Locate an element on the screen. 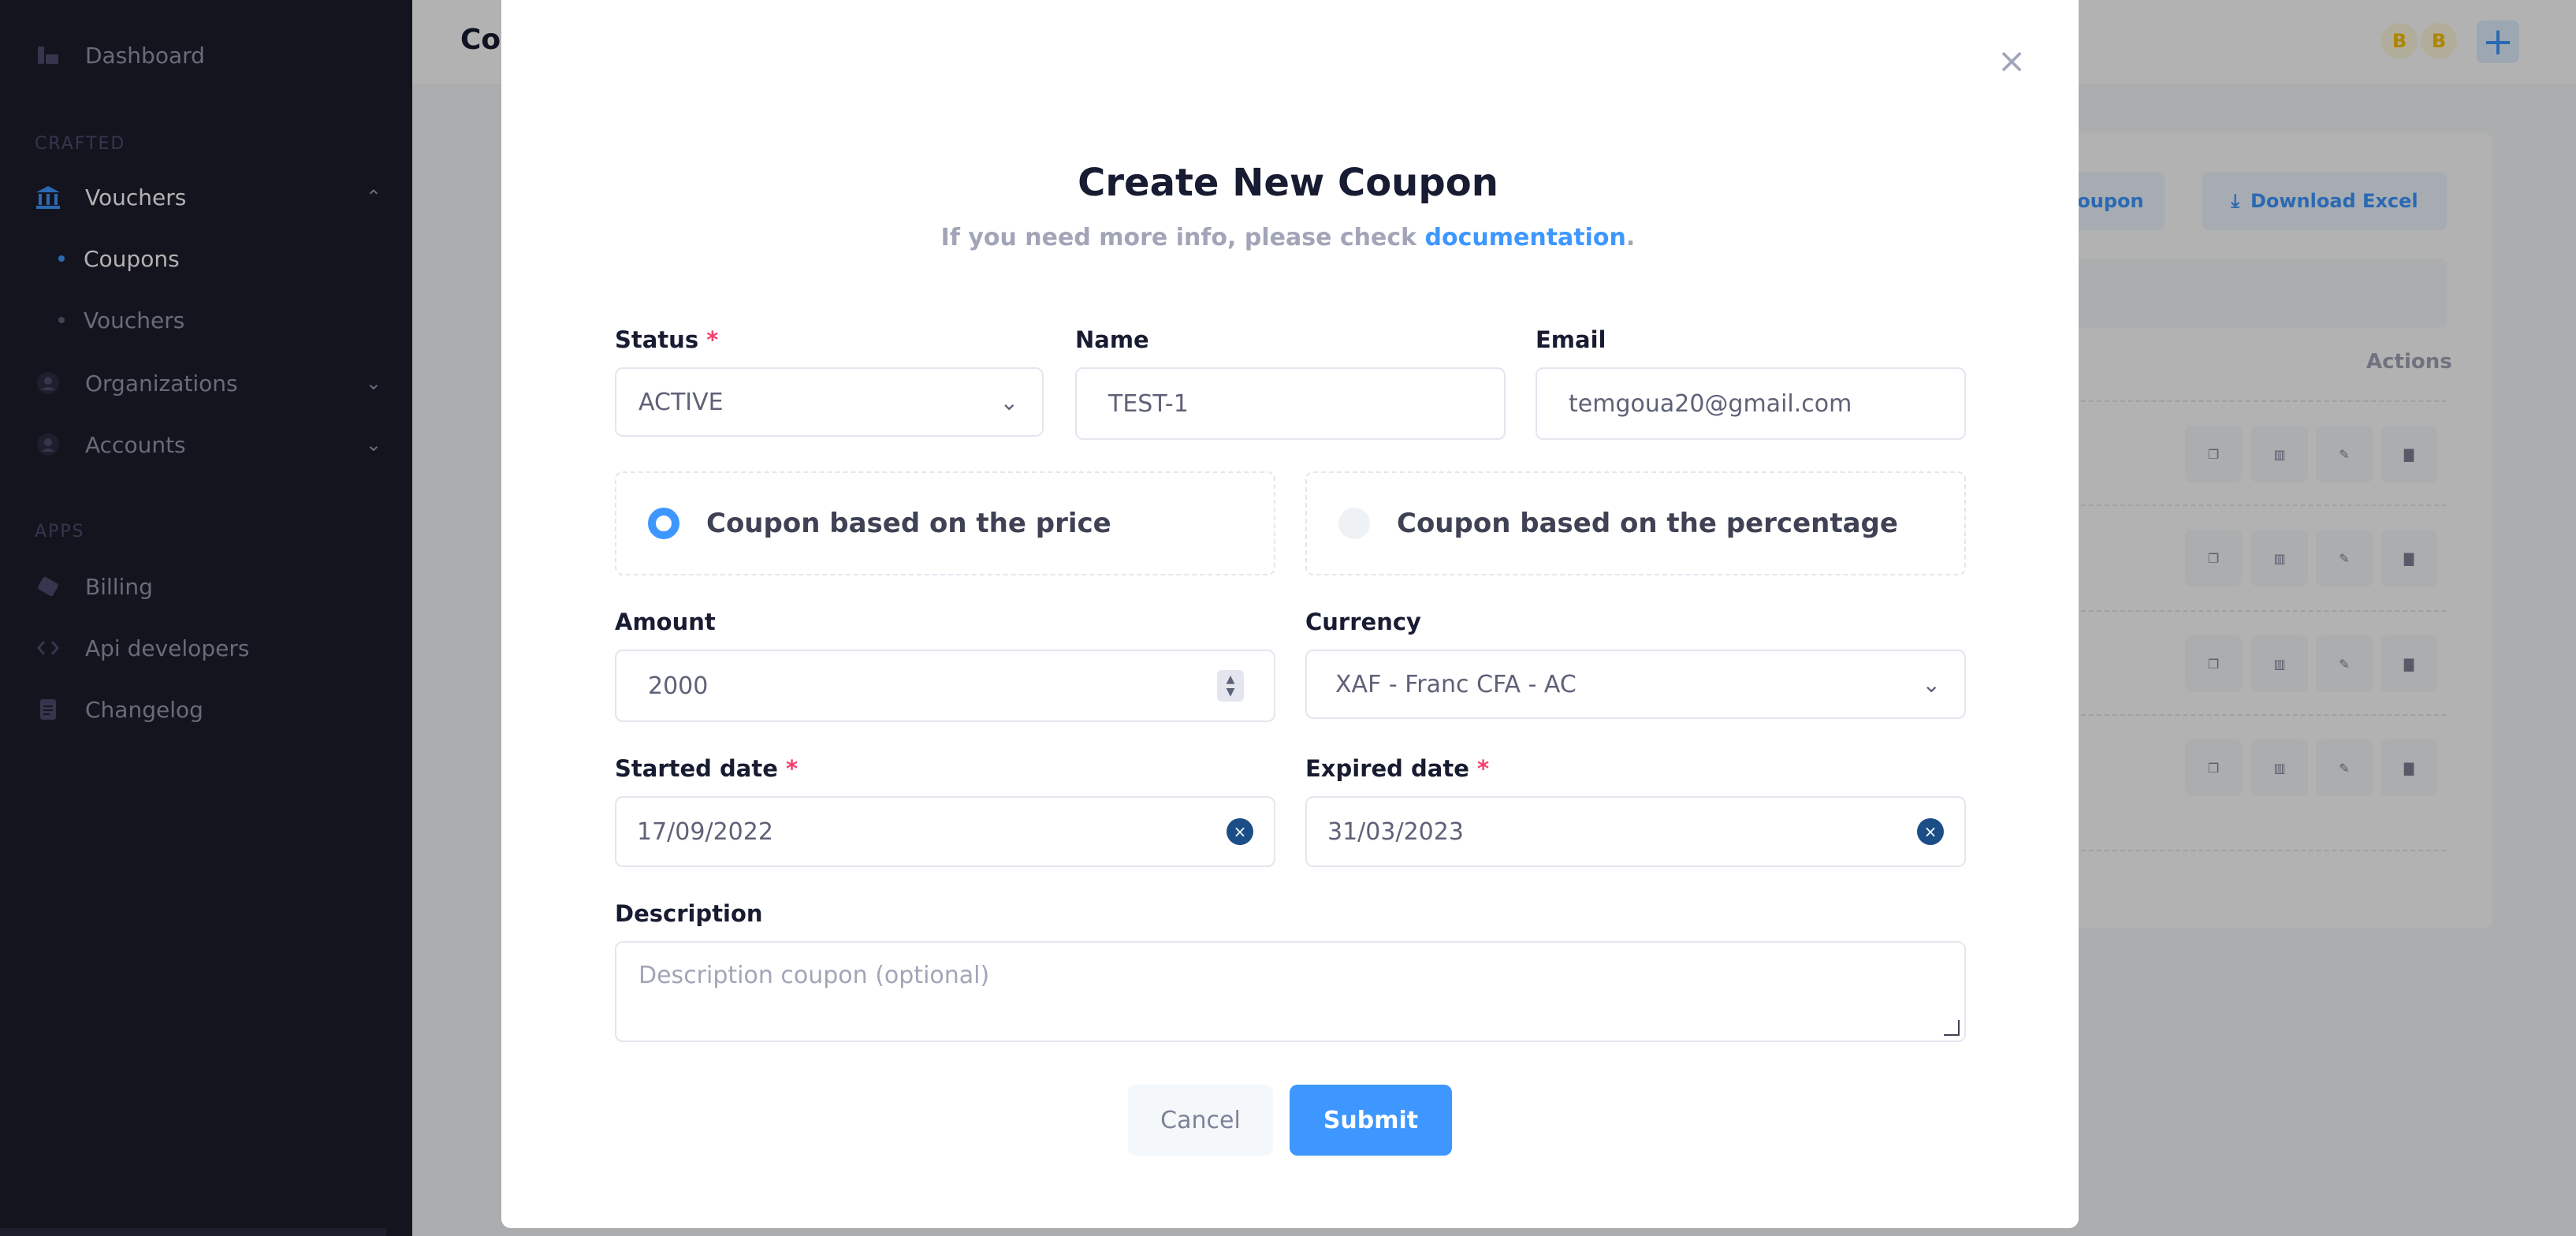 The image size is (2576, 1236). name-label: Name is located at coordinates (1112, 339).